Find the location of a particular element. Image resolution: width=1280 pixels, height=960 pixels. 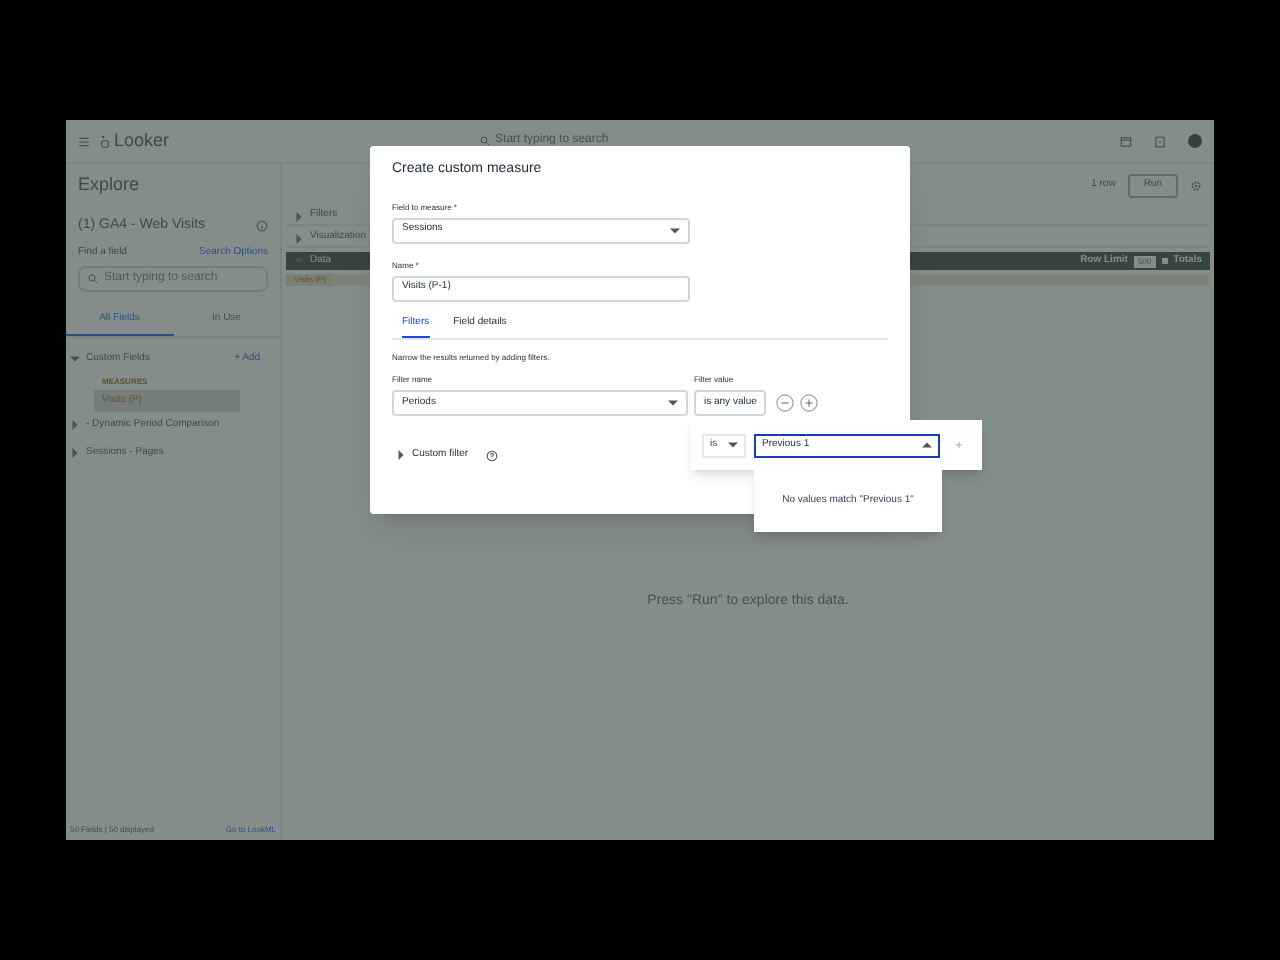

plus-icon is located at coordinates (959, 445).